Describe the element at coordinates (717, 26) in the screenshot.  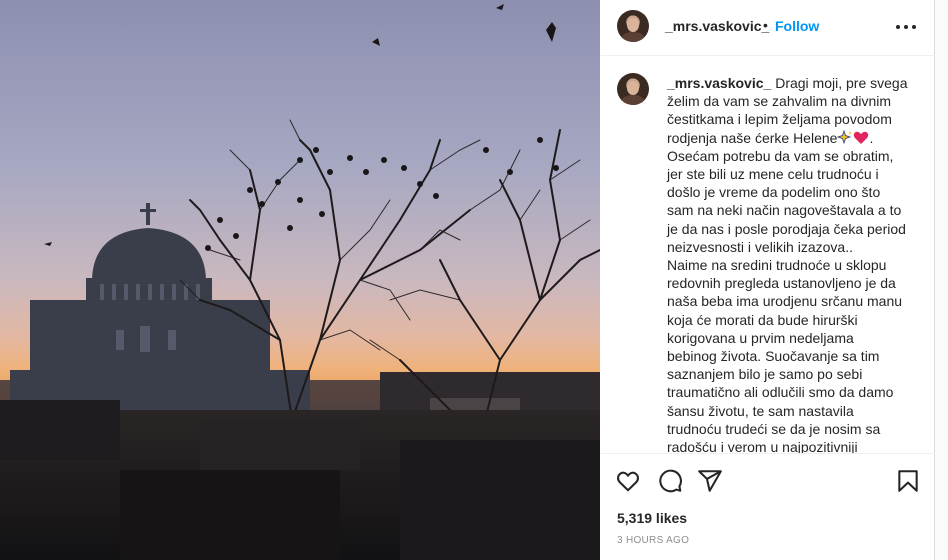
I see `author-username: _mrs.vaskovic_` at that location.